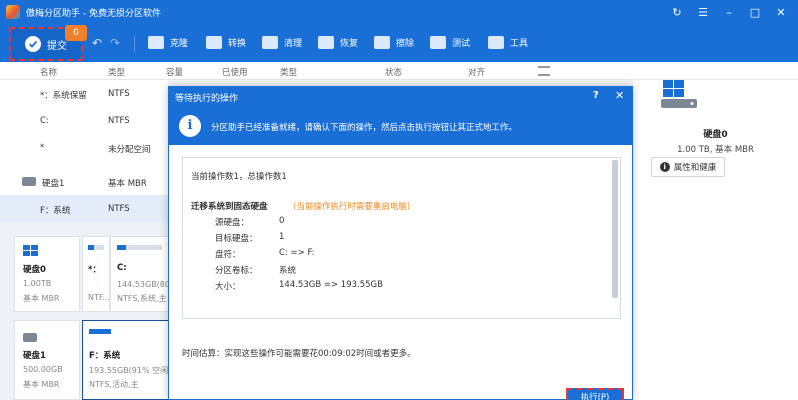  What do you see at coordinates (48, 72) in the screenshot?
I see `col-name: 名称` at bounding box center [48, 72].